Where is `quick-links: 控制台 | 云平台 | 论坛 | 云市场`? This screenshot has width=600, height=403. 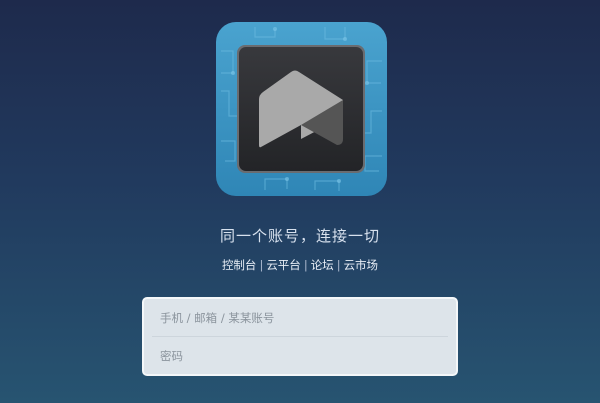 quick-links: 控制台 | 云平台 | 论坛 | 云市场 is located at coordinates (300, 265).